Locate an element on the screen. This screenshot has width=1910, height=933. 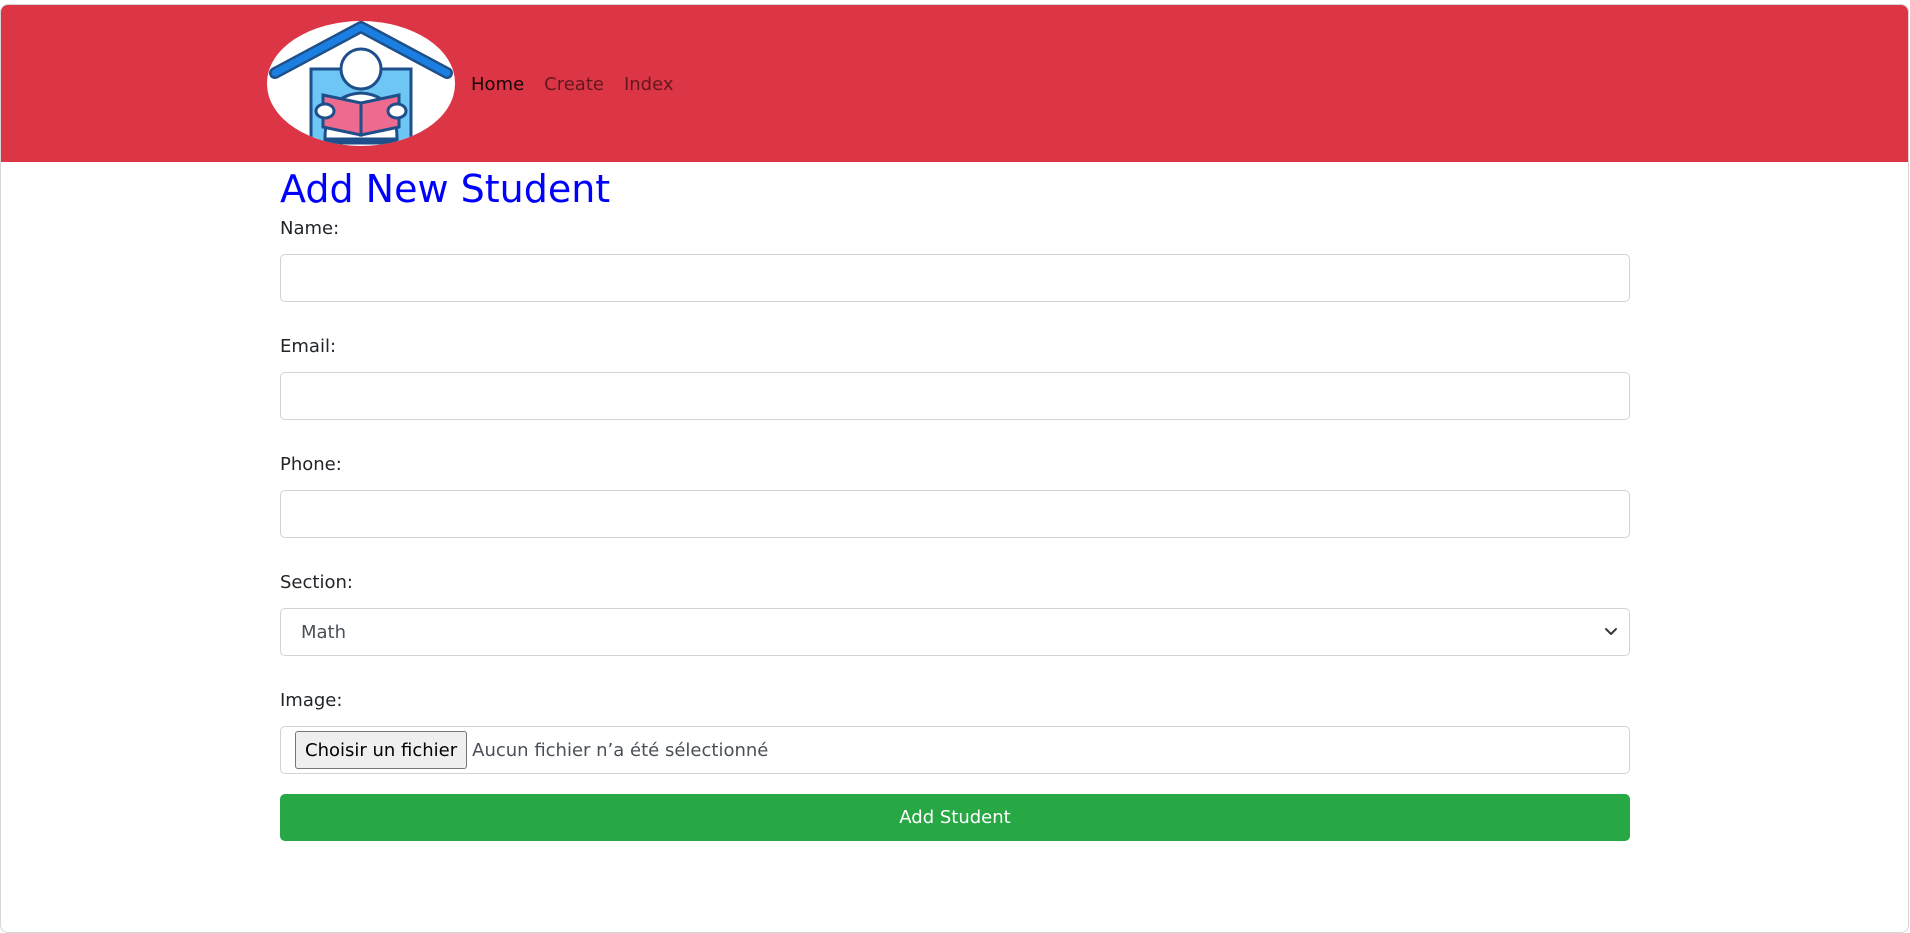
file-status-text: Aucun fichier n’a été sélectionné is located at coordinates (620, 750).